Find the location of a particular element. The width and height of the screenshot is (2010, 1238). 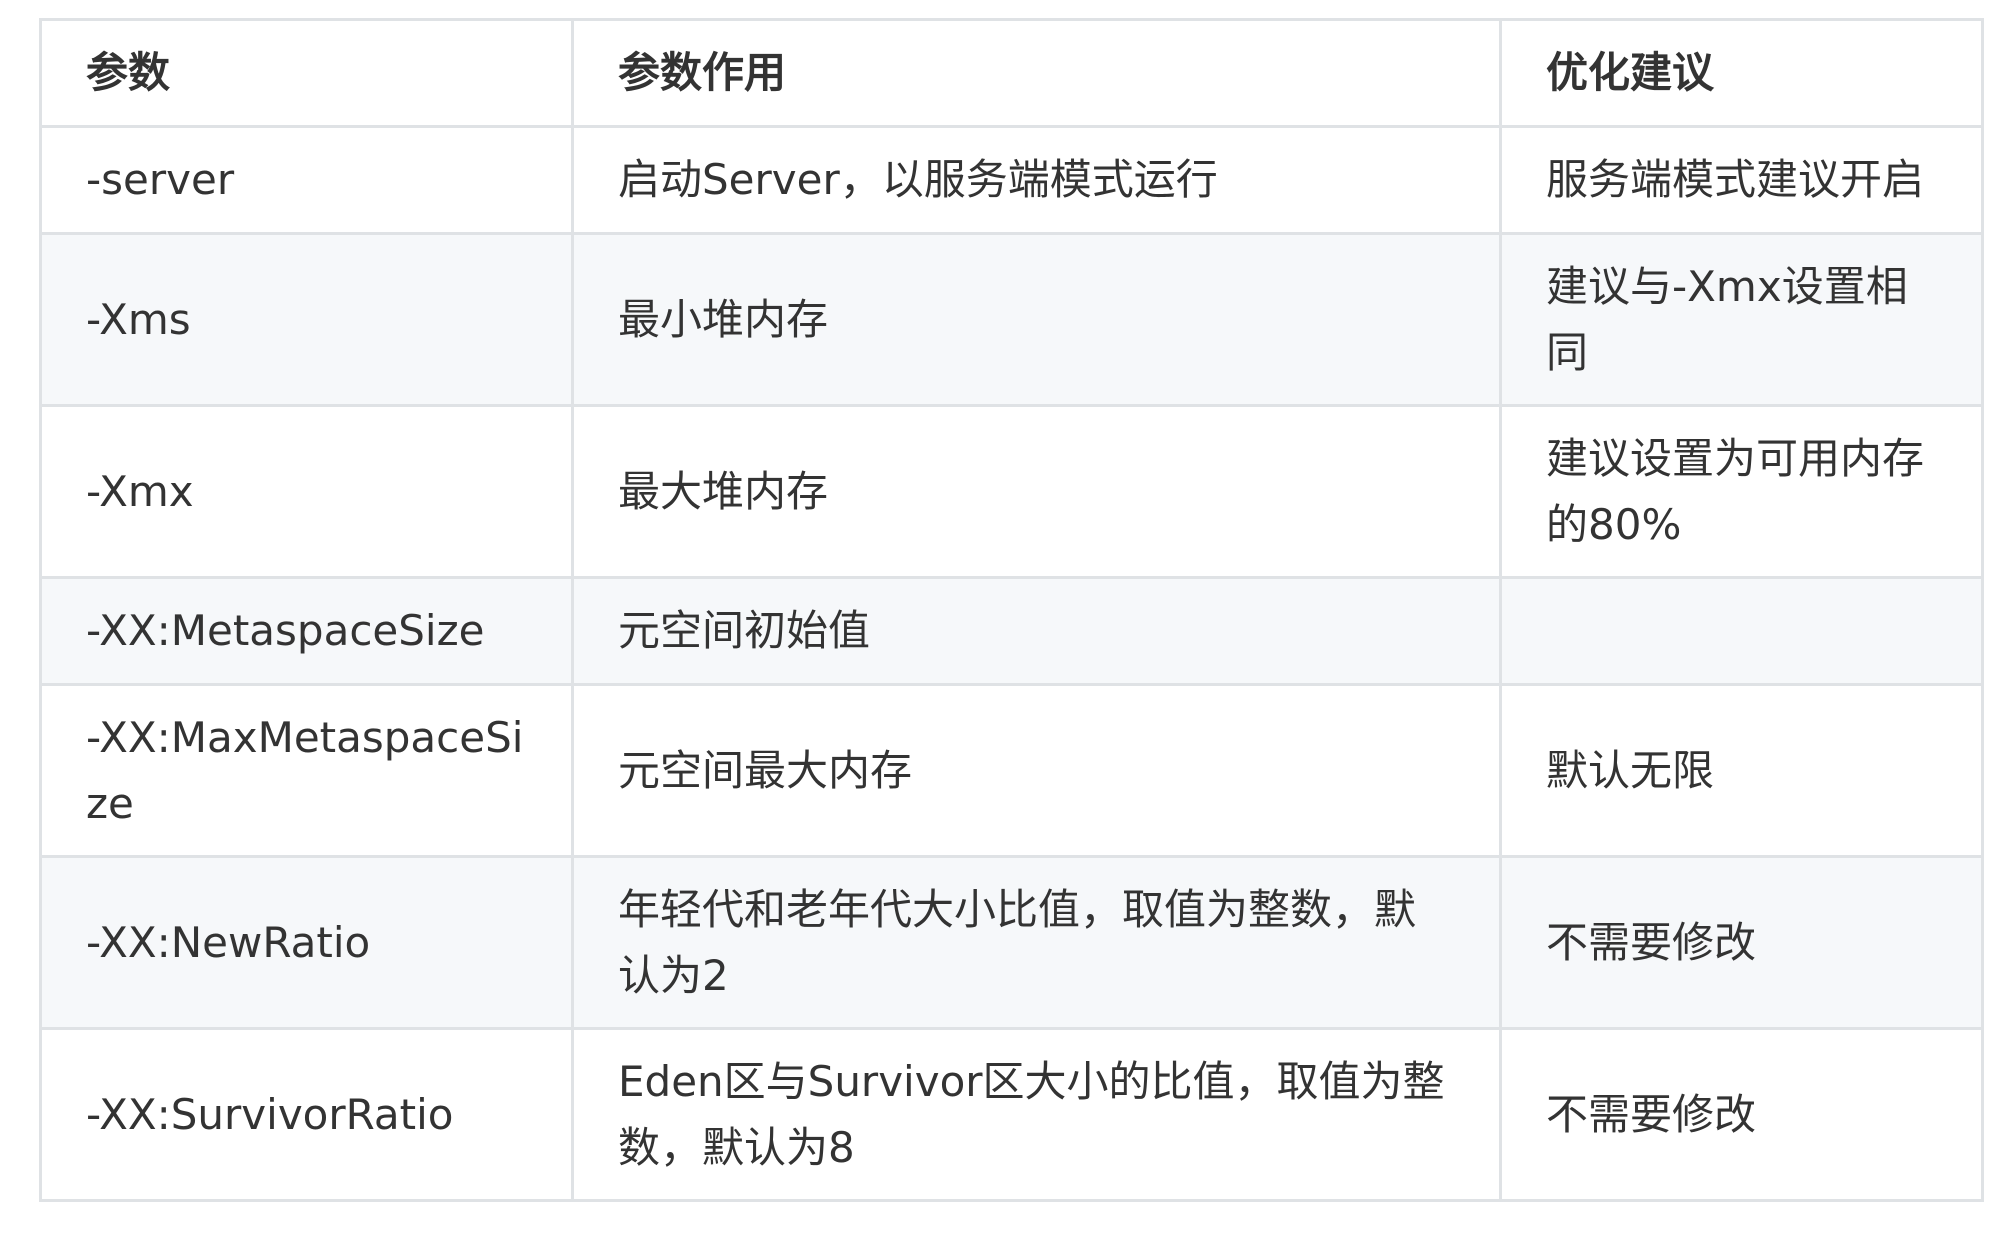

table-header-row: 参数 参数作用 优化建议 is located at coordinates (1011, 73).